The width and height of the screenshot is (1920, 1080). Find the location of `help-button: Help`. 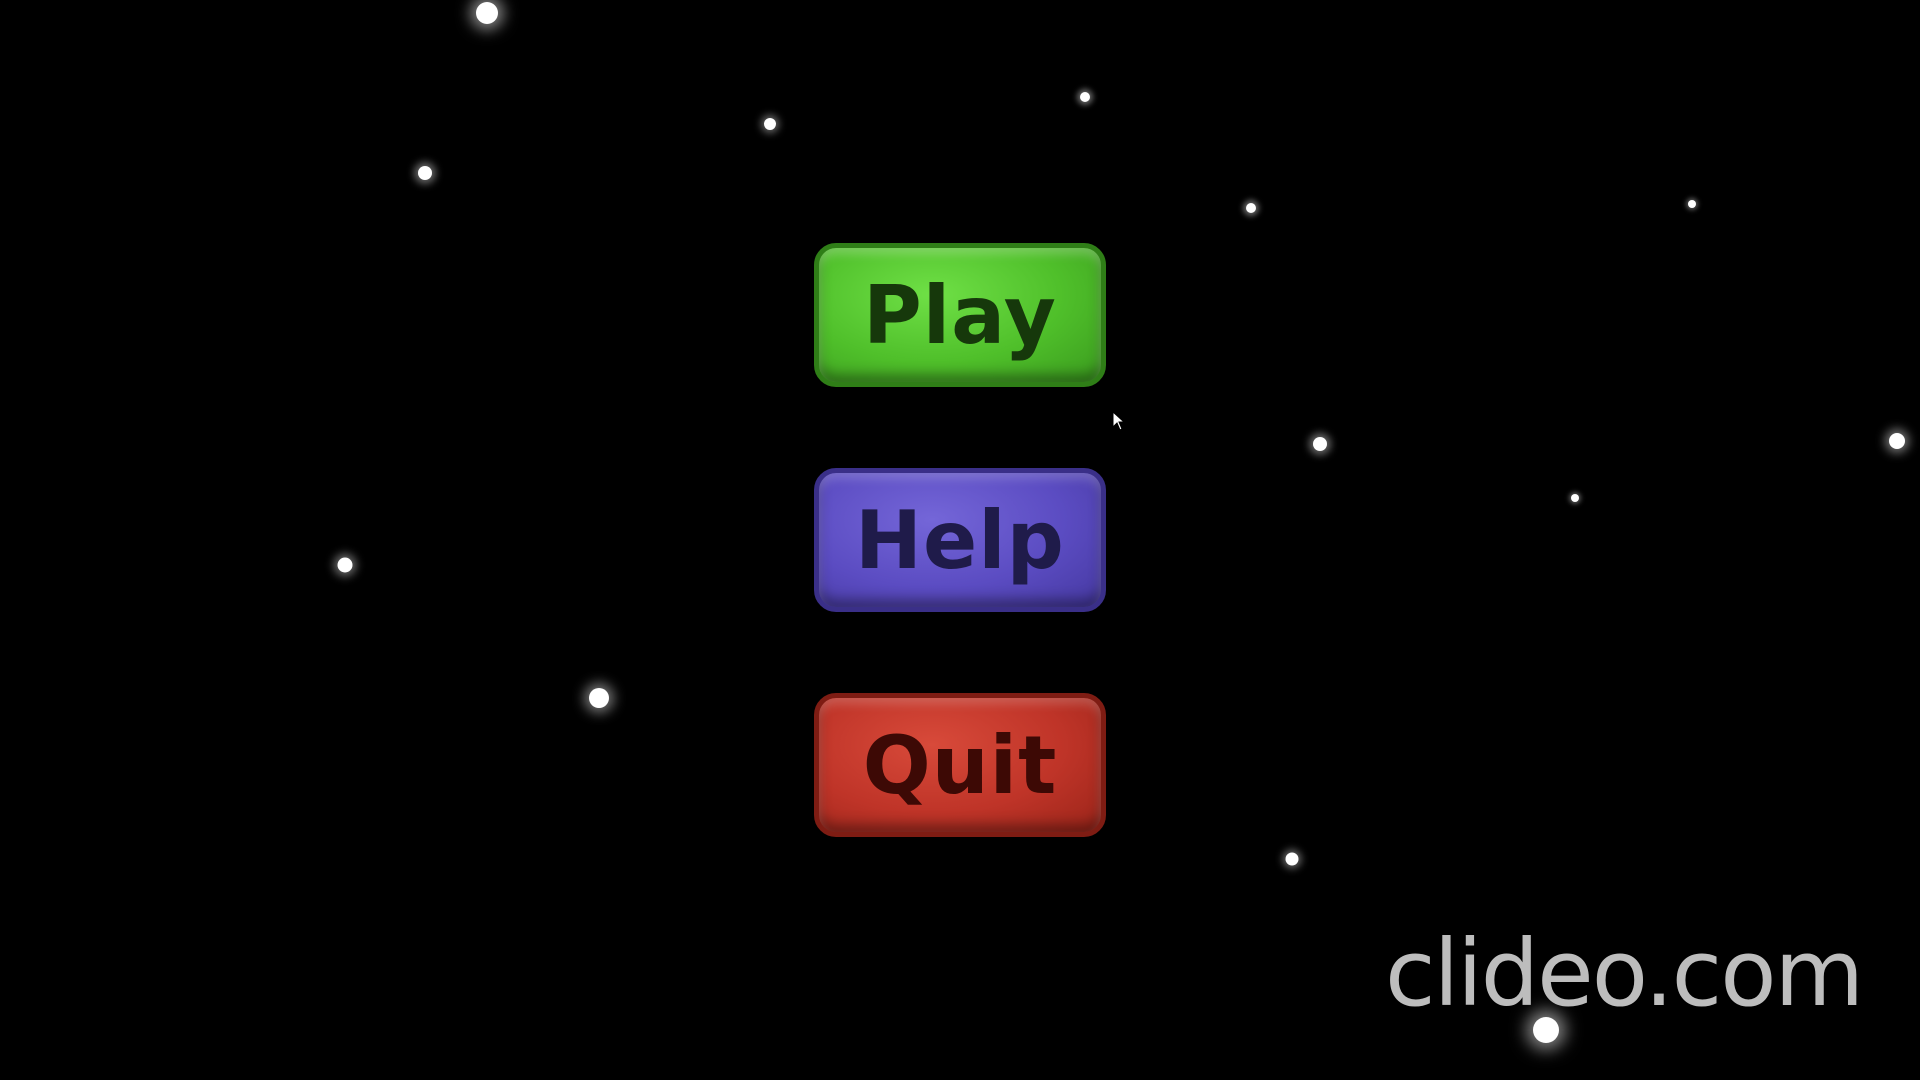

help-button: Help is located at coordinates (960, 540).